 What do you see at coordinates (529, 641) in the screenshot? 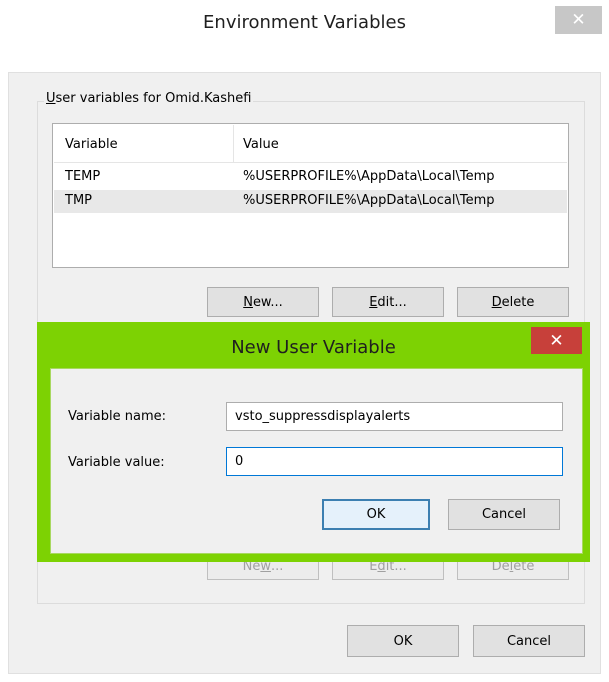
I see `cancel-button: Cancel` at bounding box center [529, 641].